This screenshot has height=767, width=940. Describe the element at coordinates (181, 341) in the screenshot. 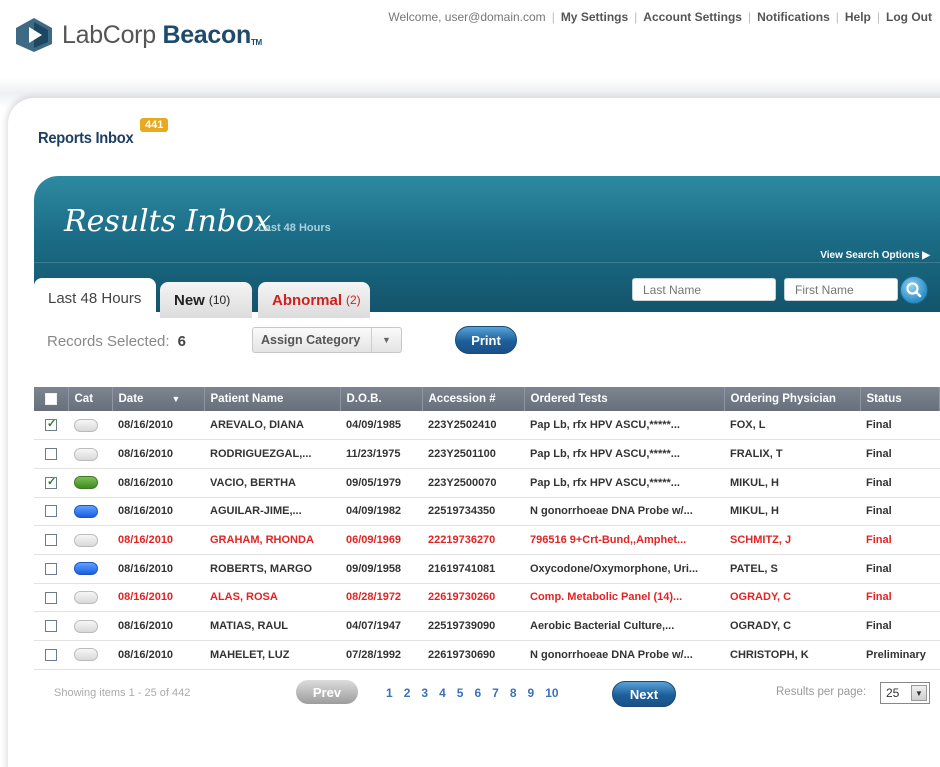

I see `records-selected-count: 6` at that location.